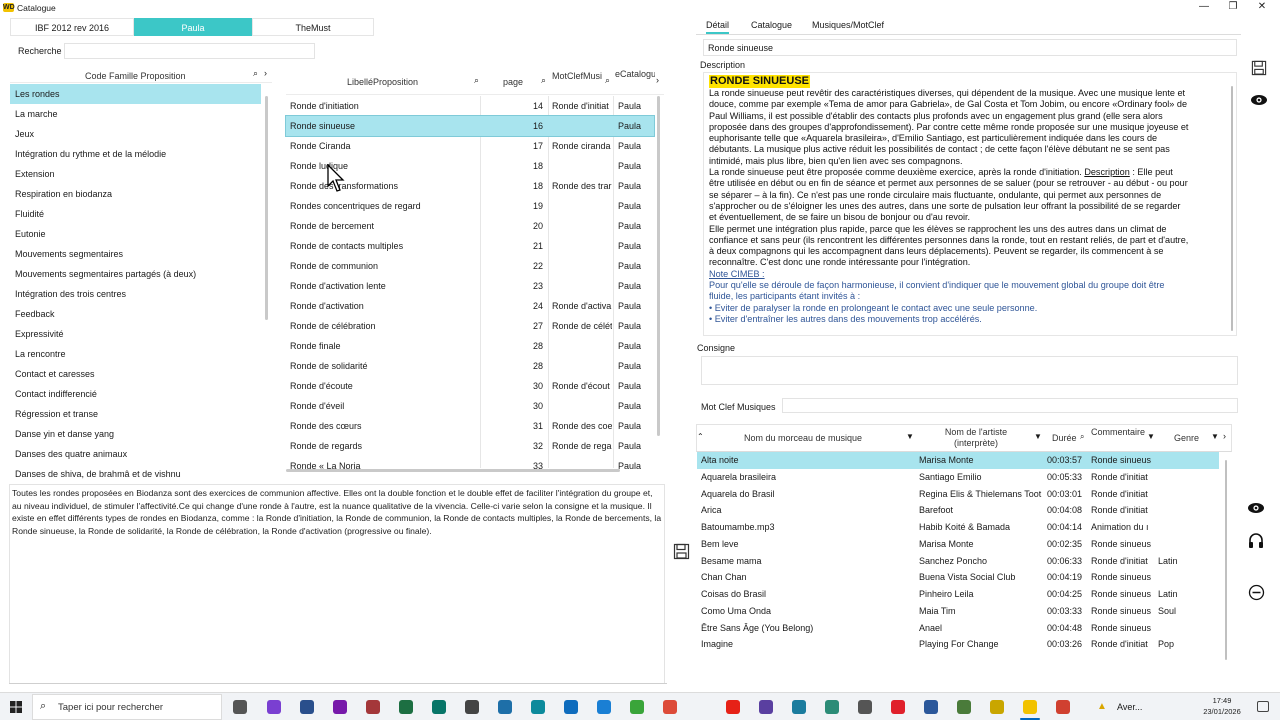  Describe the element at coordinates (135, 434) in the screenshot. I see `family-item: Danse yin et danse yang` at that location.